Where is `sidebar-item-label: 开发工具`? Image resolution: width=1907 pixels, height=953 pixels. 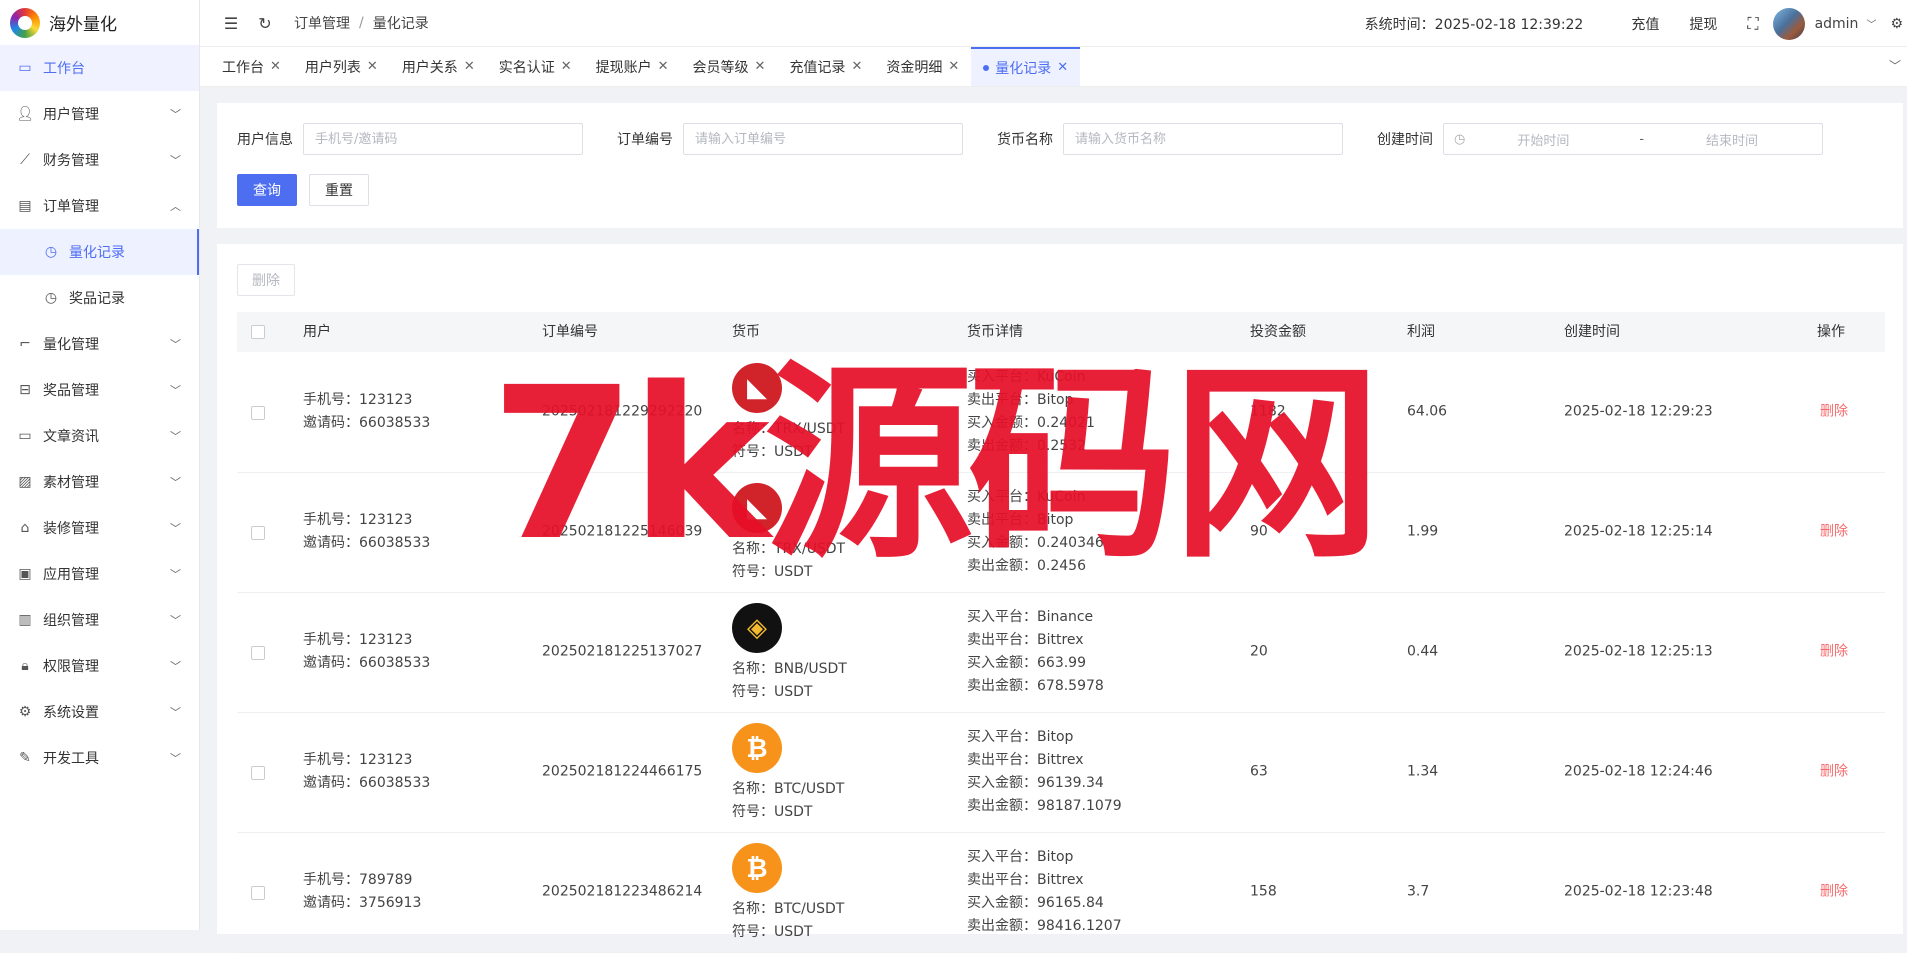
sidebar-item-label: 开发工具 is located at coordinates (71, 759).